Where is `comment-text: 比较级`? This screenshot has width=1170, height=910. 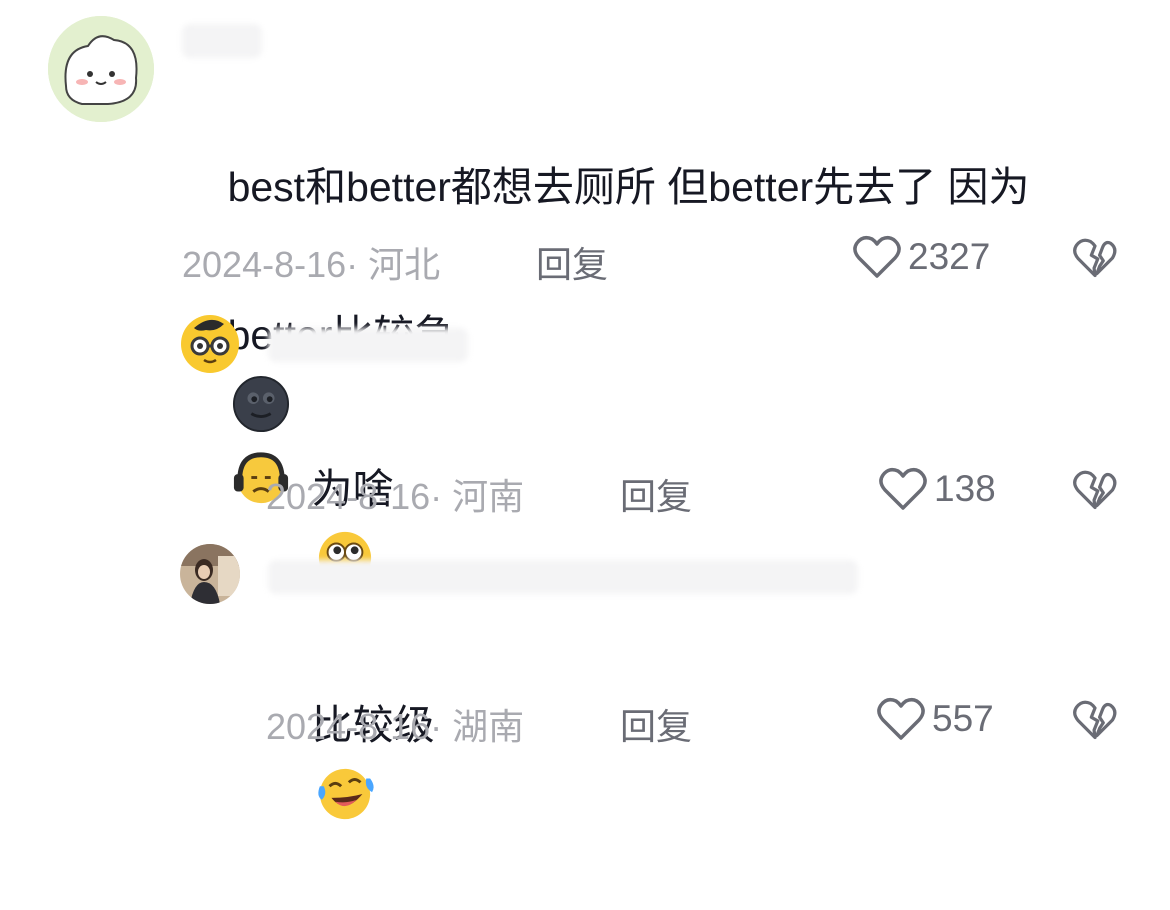
comment-text: 比较级 is located at coordinates (350, 762).